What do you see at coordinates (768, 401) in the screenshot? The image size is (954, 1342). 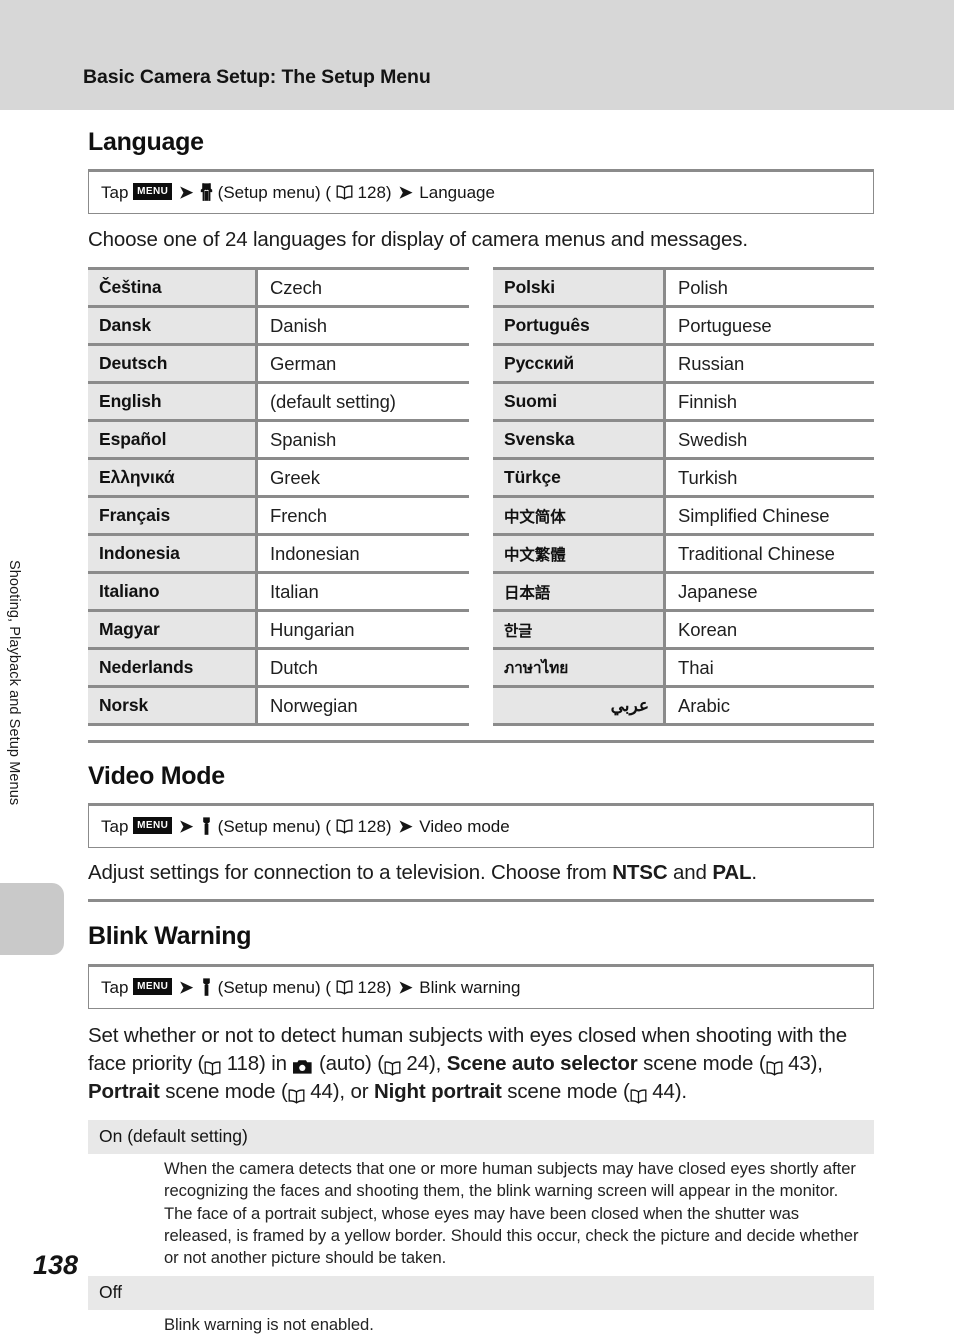 I see `language-english-name: Finnish` at bounding box center [768, 401].